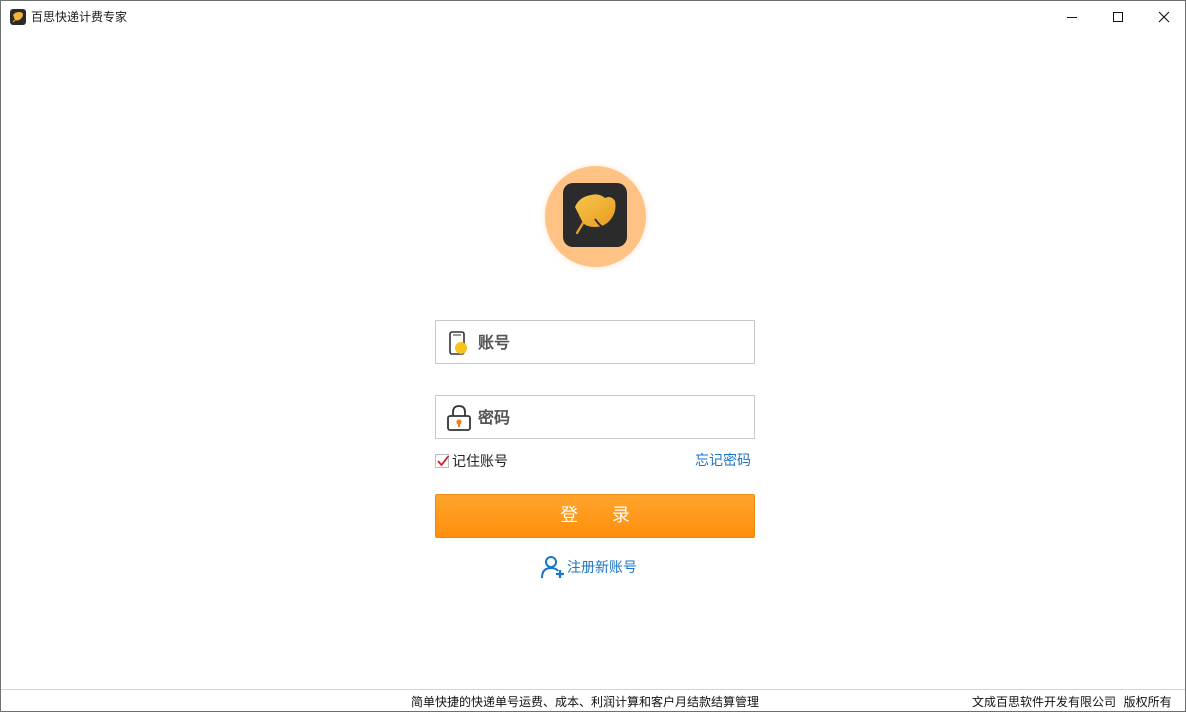  I want to click on close-icon, so click(1164, 17).